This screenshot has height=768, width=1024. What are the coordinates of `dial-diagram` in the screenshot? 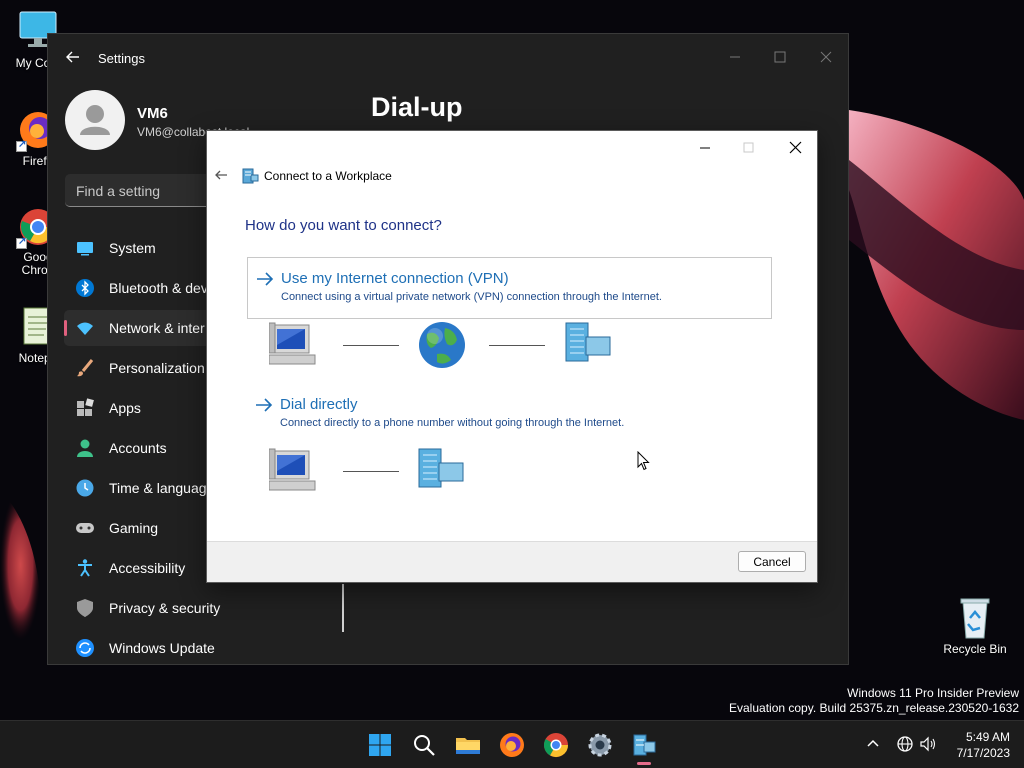 It's located at (448, 472).